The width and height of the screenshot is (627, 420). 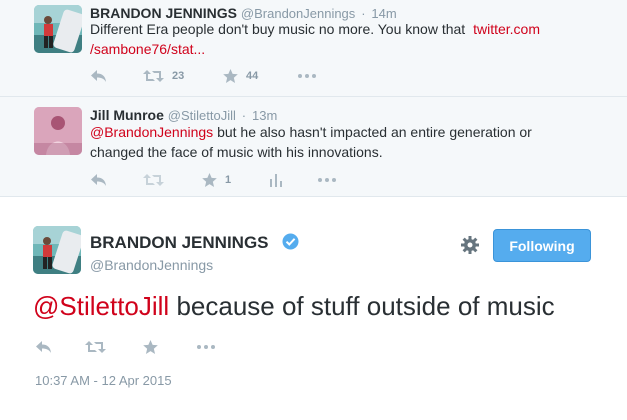 I want to click on favorite-button, so click(x=150, y=347).